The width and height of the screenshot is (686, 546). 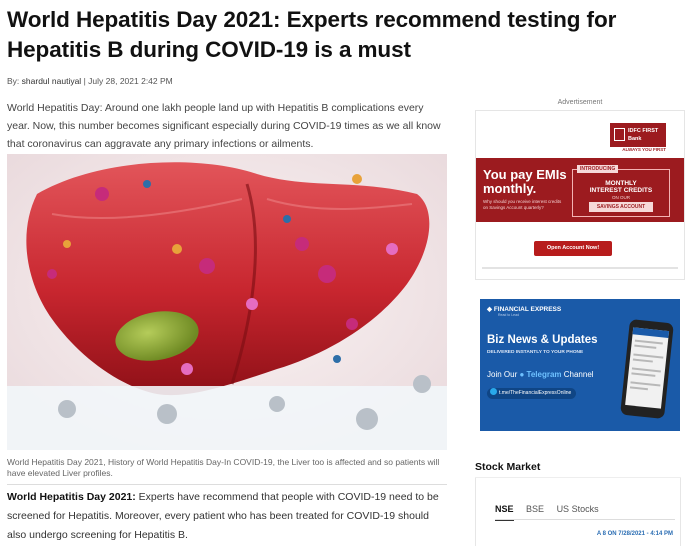 I want to click on advertisement-label: Advertisement, so click(x=580, y=102).